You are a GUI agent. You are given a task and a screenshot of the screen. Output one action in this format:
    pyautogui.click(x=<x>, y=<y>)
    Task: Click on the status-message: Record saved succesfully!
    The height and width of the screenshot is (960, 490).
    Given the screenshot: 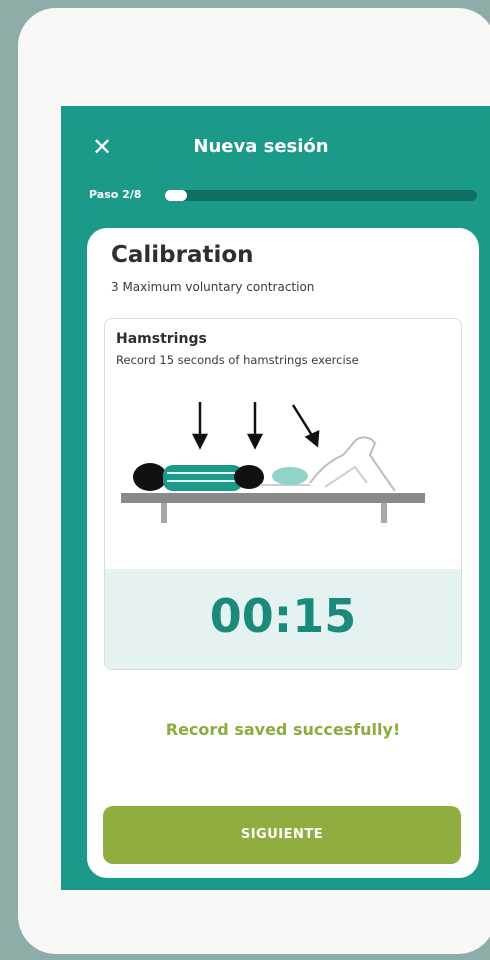 What is the action you would take?
    pyautogui.click(x=283, y=729)
    